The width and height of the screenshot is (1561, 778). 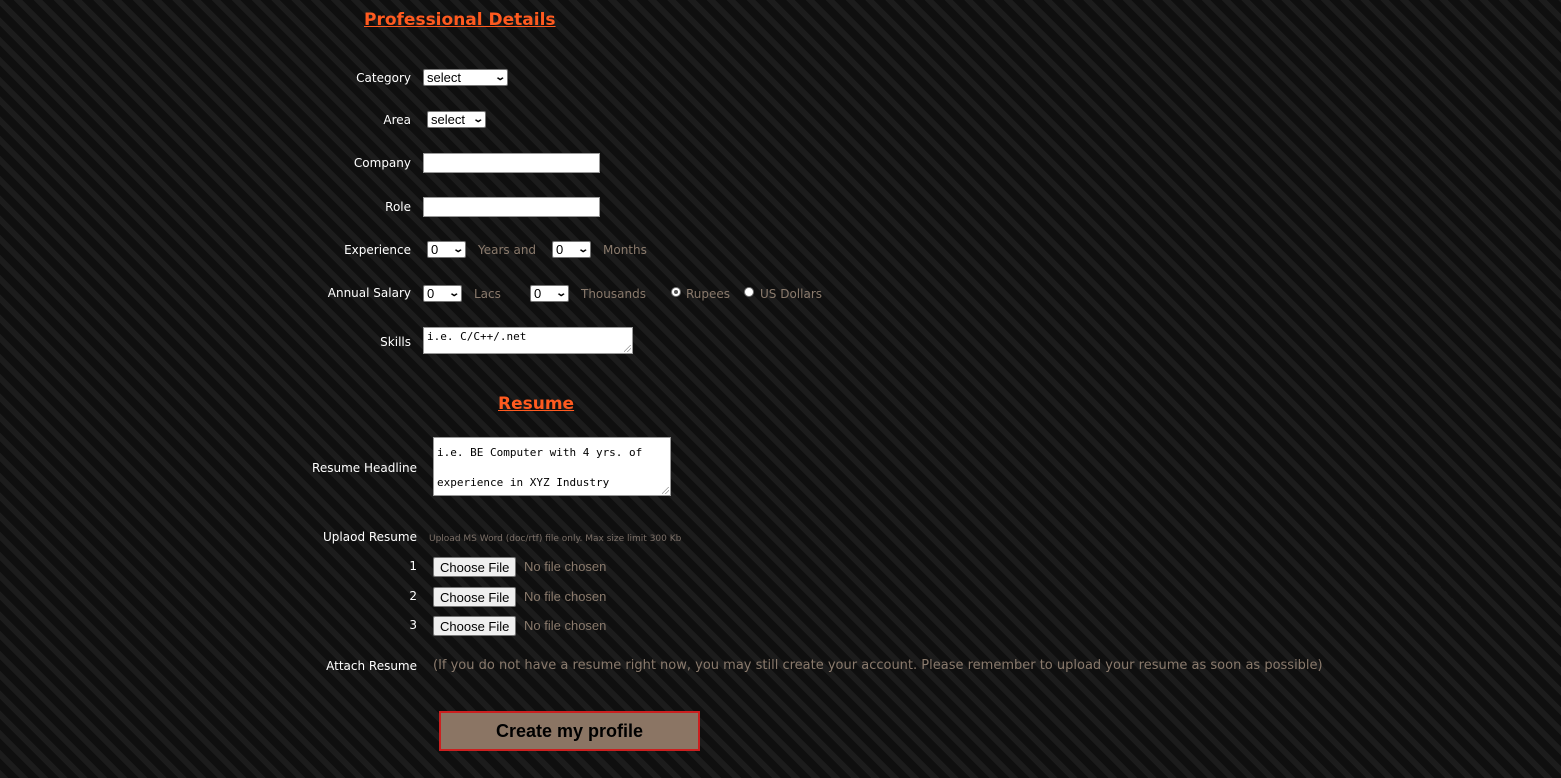 I want to click on resume-headline-line-1: i.e. BE Computer with 4 yrs. of, so click(x=540, y=452).